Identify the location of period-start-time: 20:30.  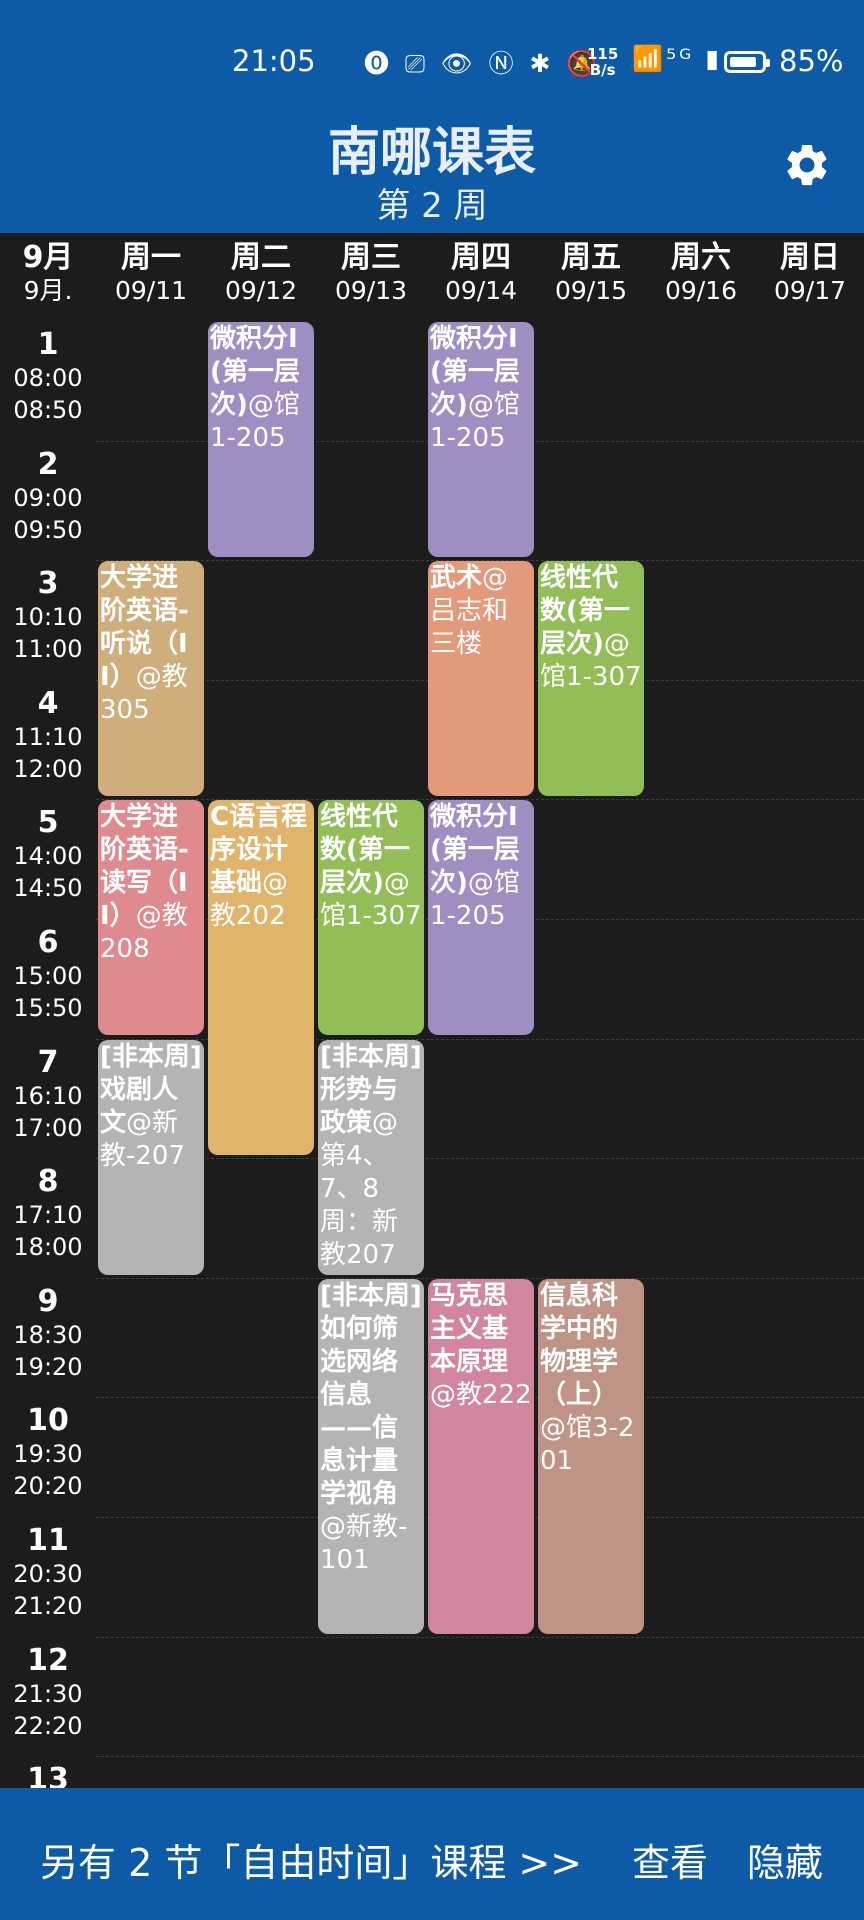
(48, 1574).